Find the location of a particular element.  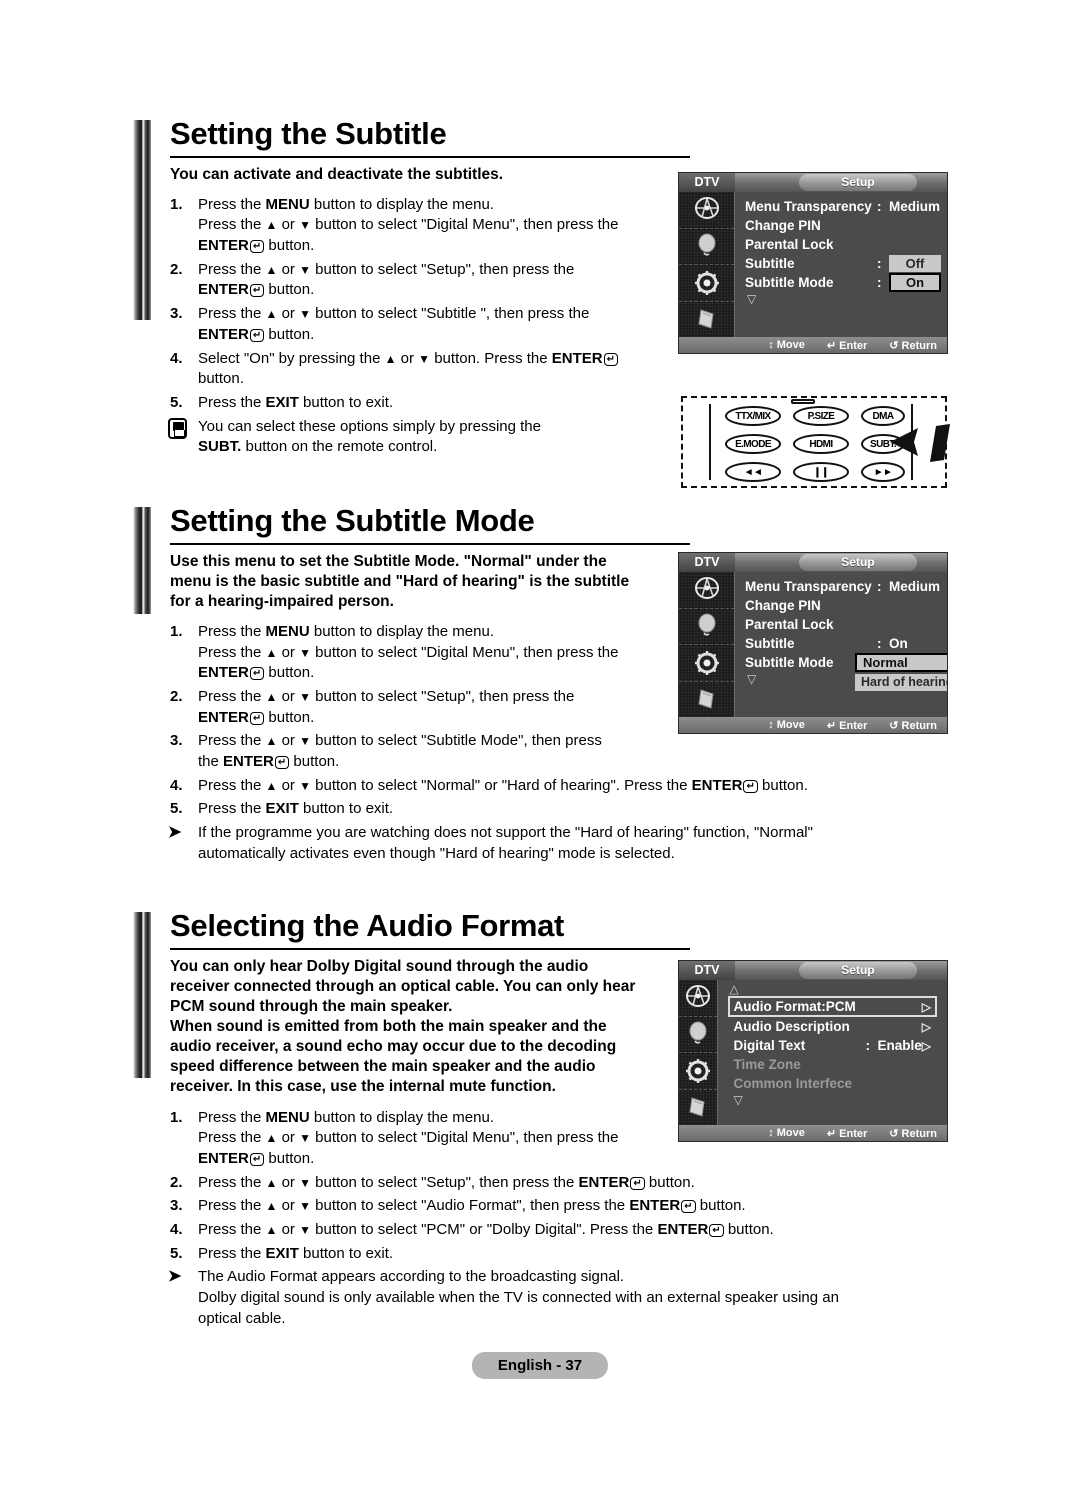

remote-left-edge is located at coordinates (710, 442).